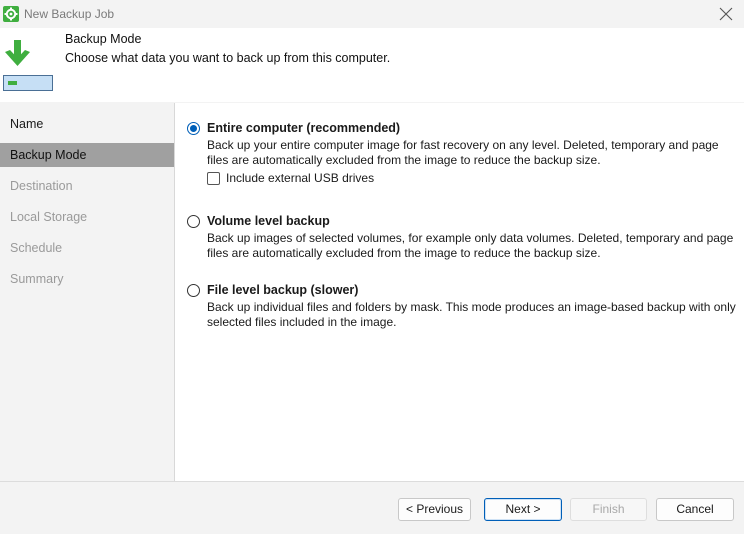  Describe the element at coordinates (87, 124) in the screenshot. I see `sidebar-item-name: Name` at that location.